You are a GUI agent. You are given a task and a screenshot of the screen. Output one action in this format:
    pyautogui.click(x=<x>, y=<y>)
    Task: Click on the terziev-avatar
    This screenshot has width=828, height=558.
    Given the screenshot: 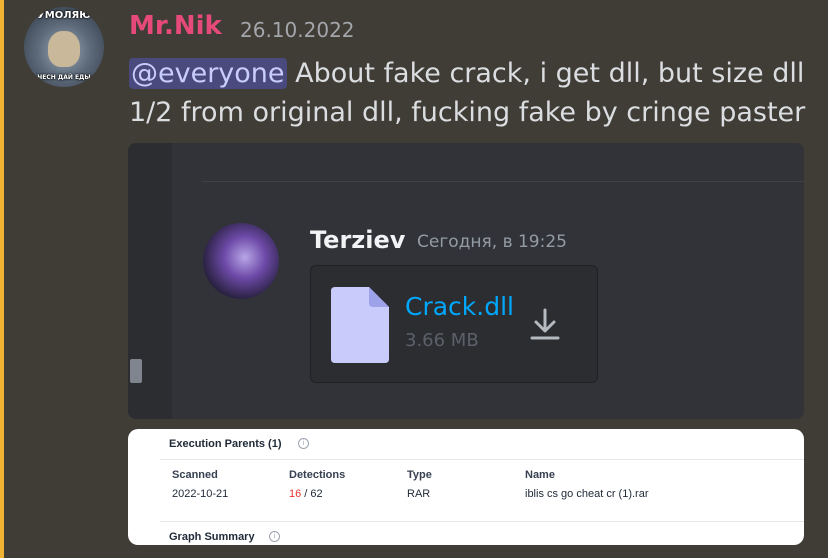 What is the action you would take?
    pyautogui.click(x=241, y=261)
    